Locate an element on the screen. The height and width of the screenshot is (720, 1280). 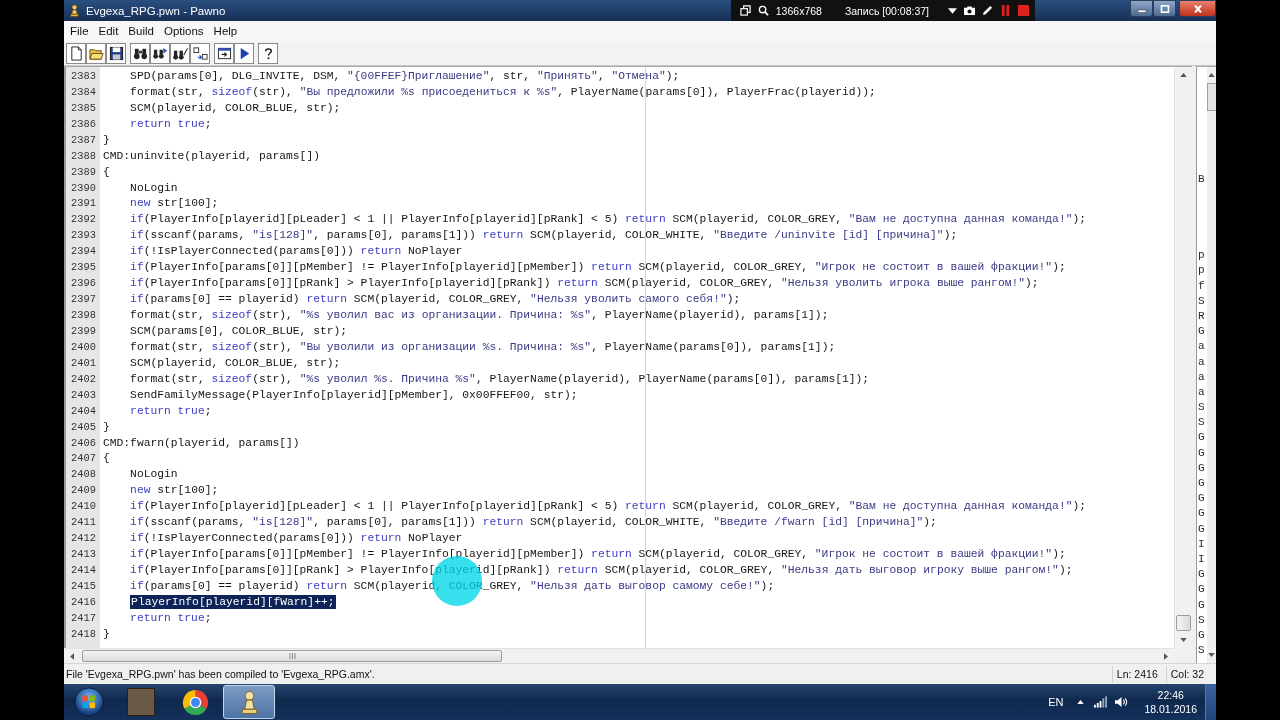
line-number: 2408 is located at coordinates (83, 474).